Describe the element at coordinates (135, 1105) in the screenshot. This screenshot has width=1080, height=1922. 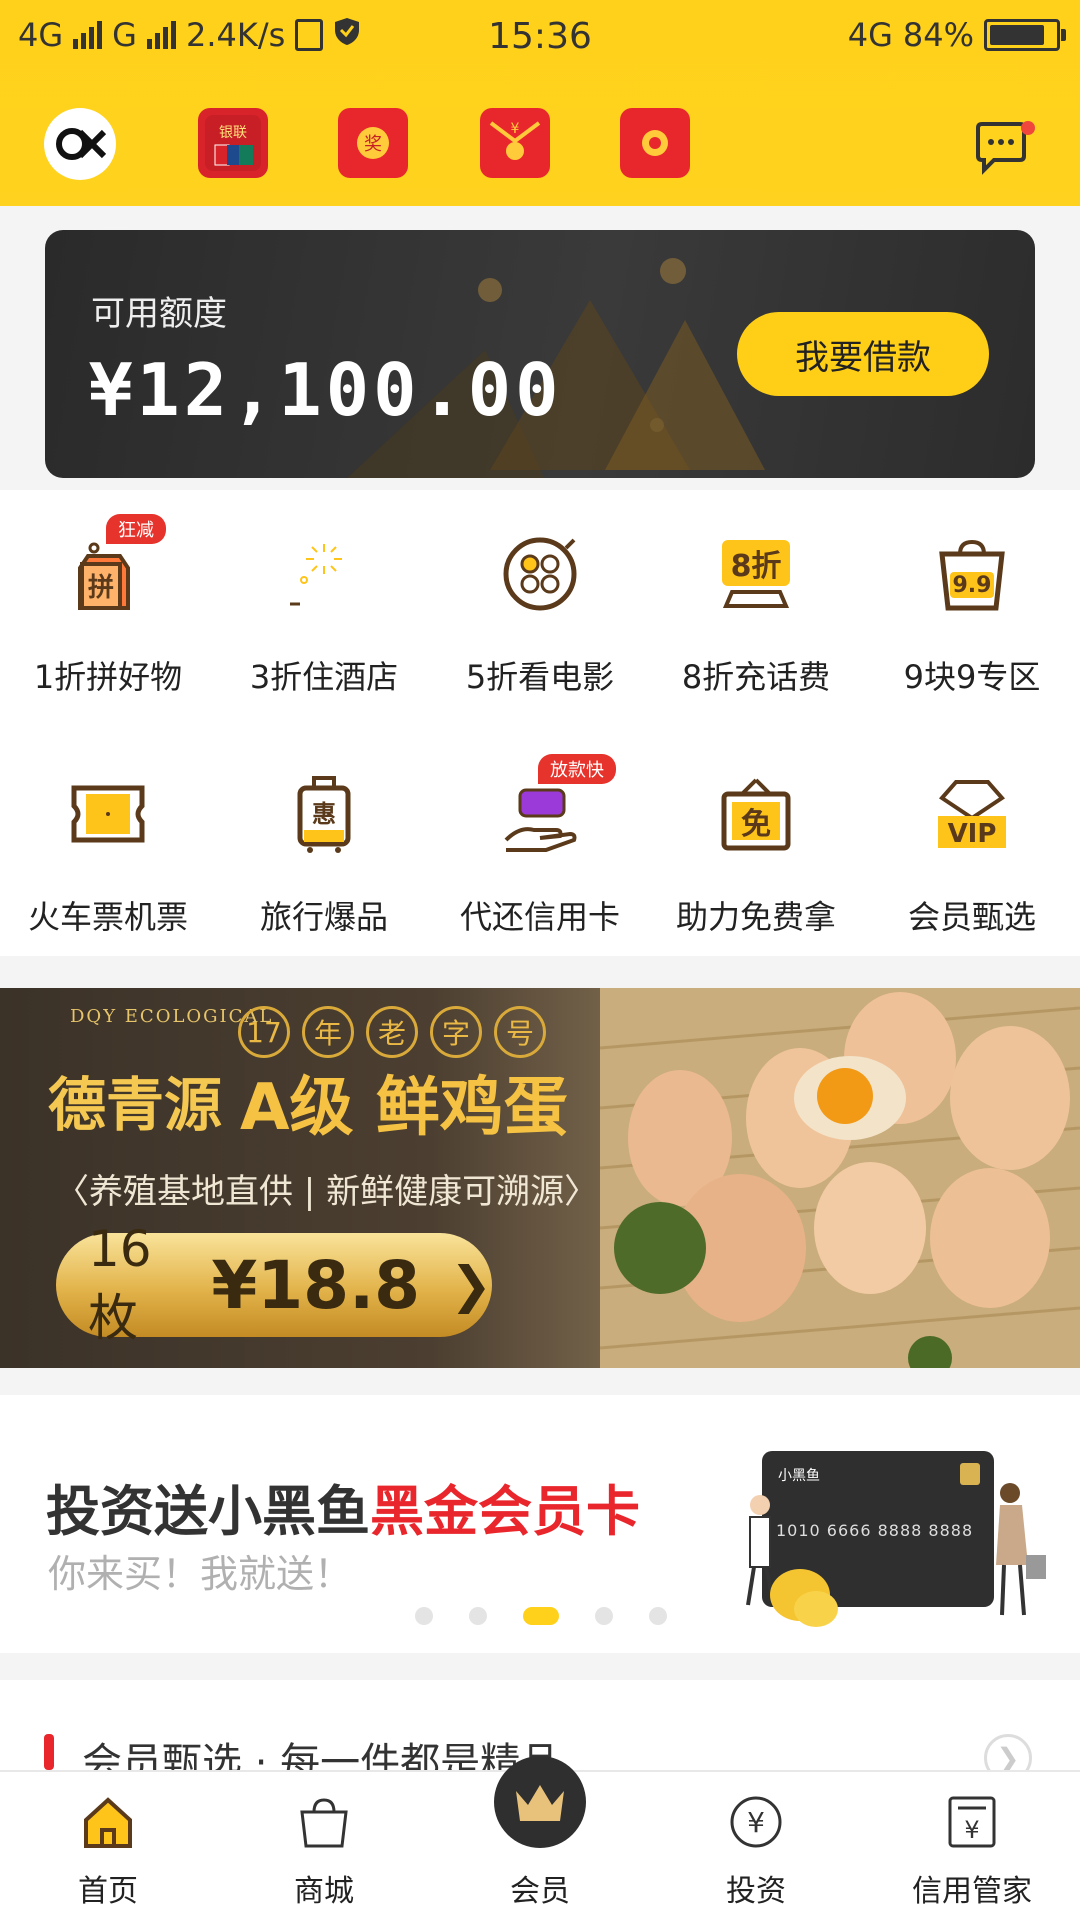
I see `brand-name: 德青源` at that location.